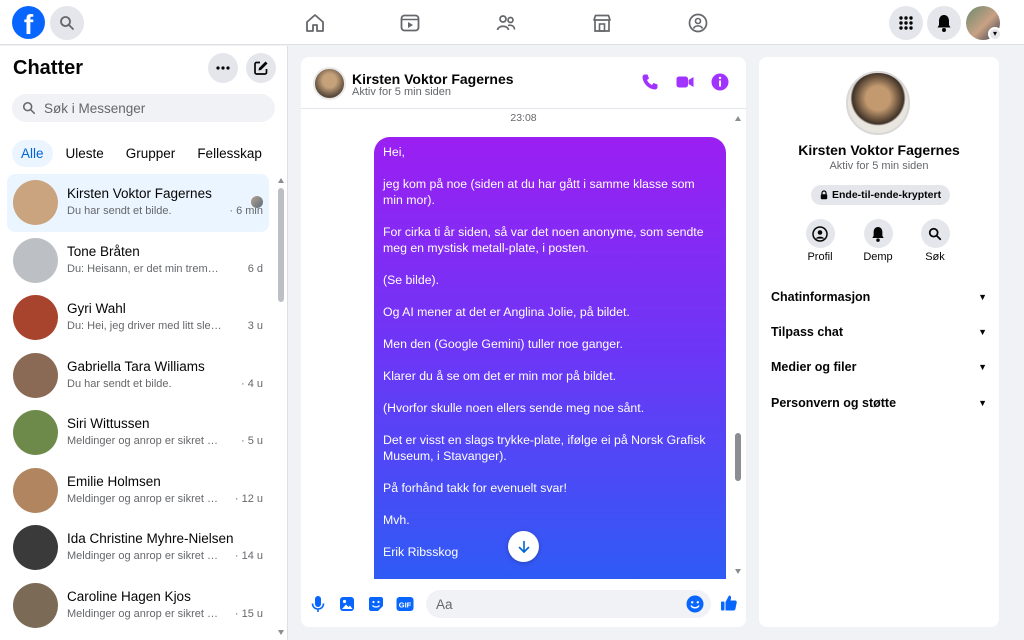 This screenshot has width=1024, height=640. I want to click on mute-action: Demp, so click(878, 241).